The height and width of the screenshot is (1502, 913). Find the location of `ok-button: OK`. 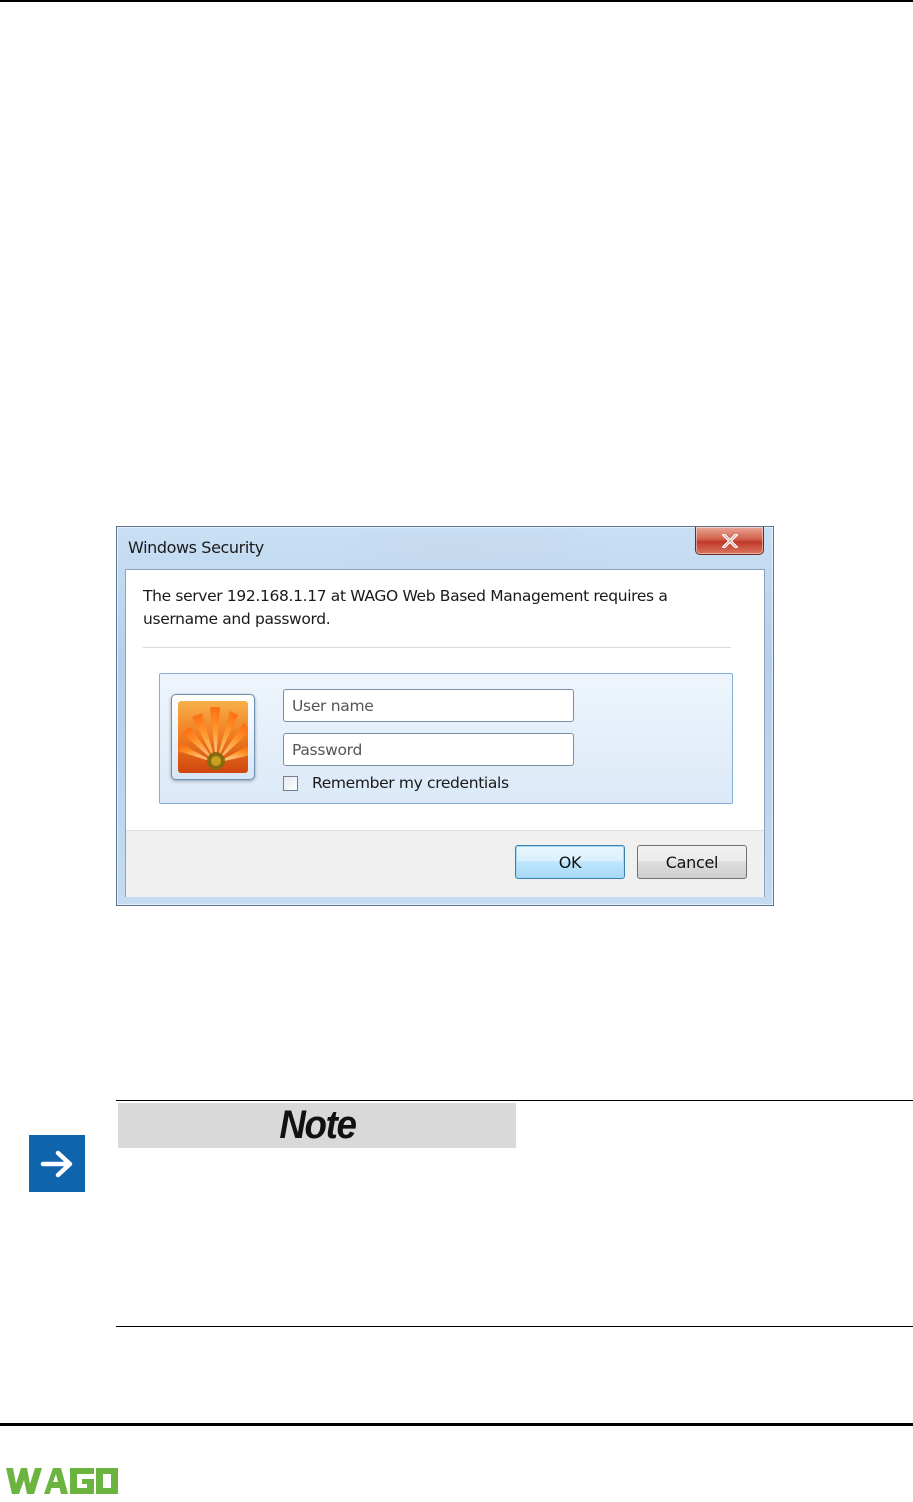

ok-button: OK is located at coordinates (570, 862).